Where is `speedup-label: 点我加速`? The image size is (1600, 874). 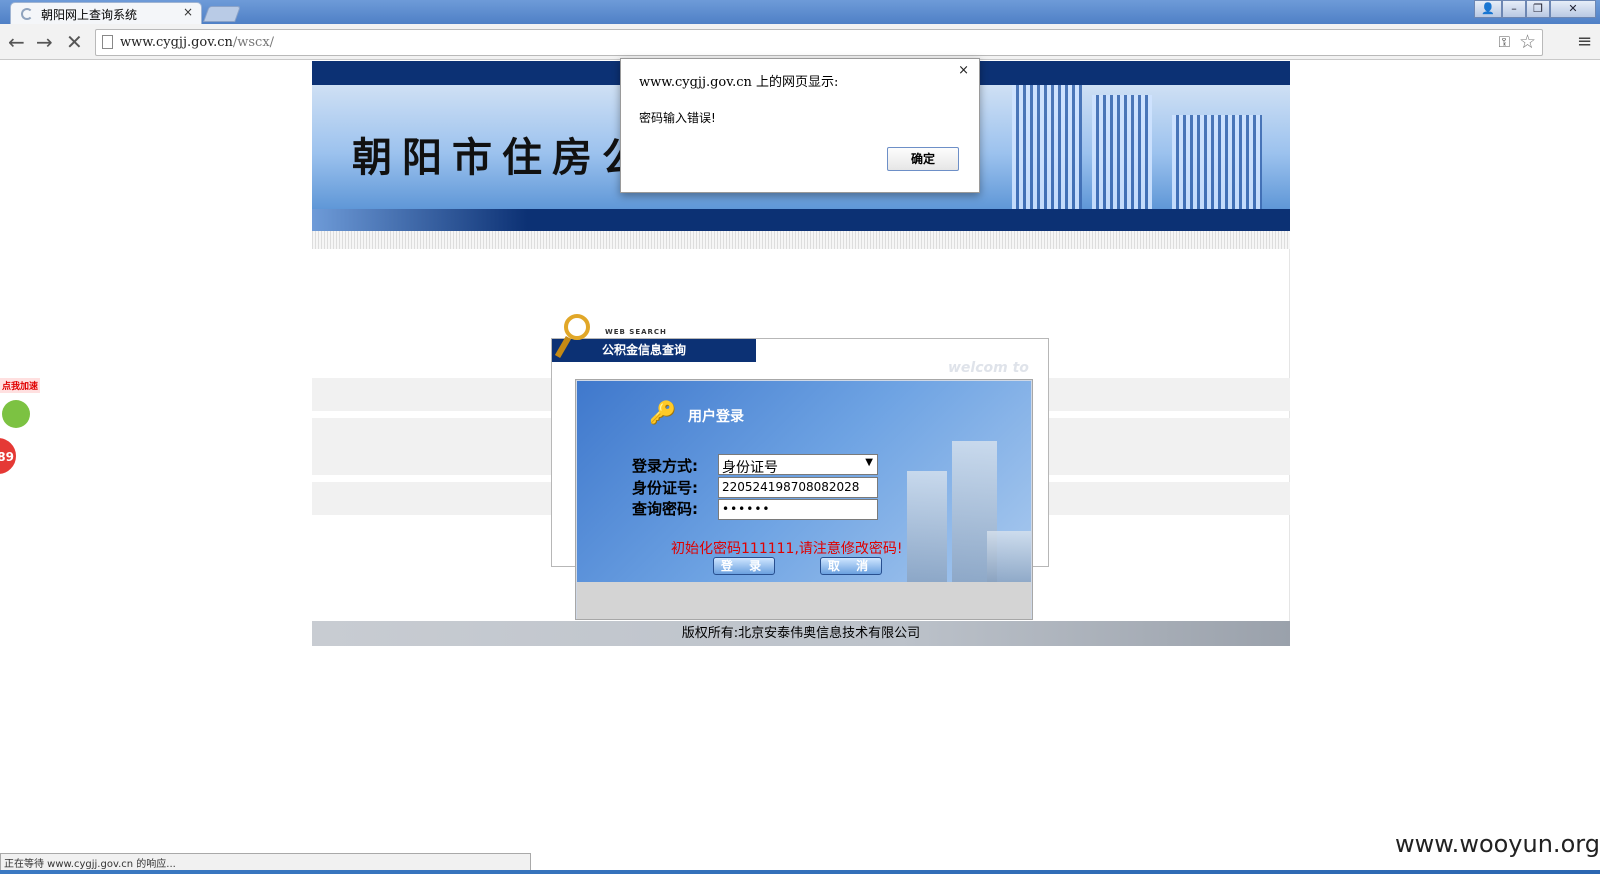 speedup-label: 点我加速 is located at coordinates (20, 385).